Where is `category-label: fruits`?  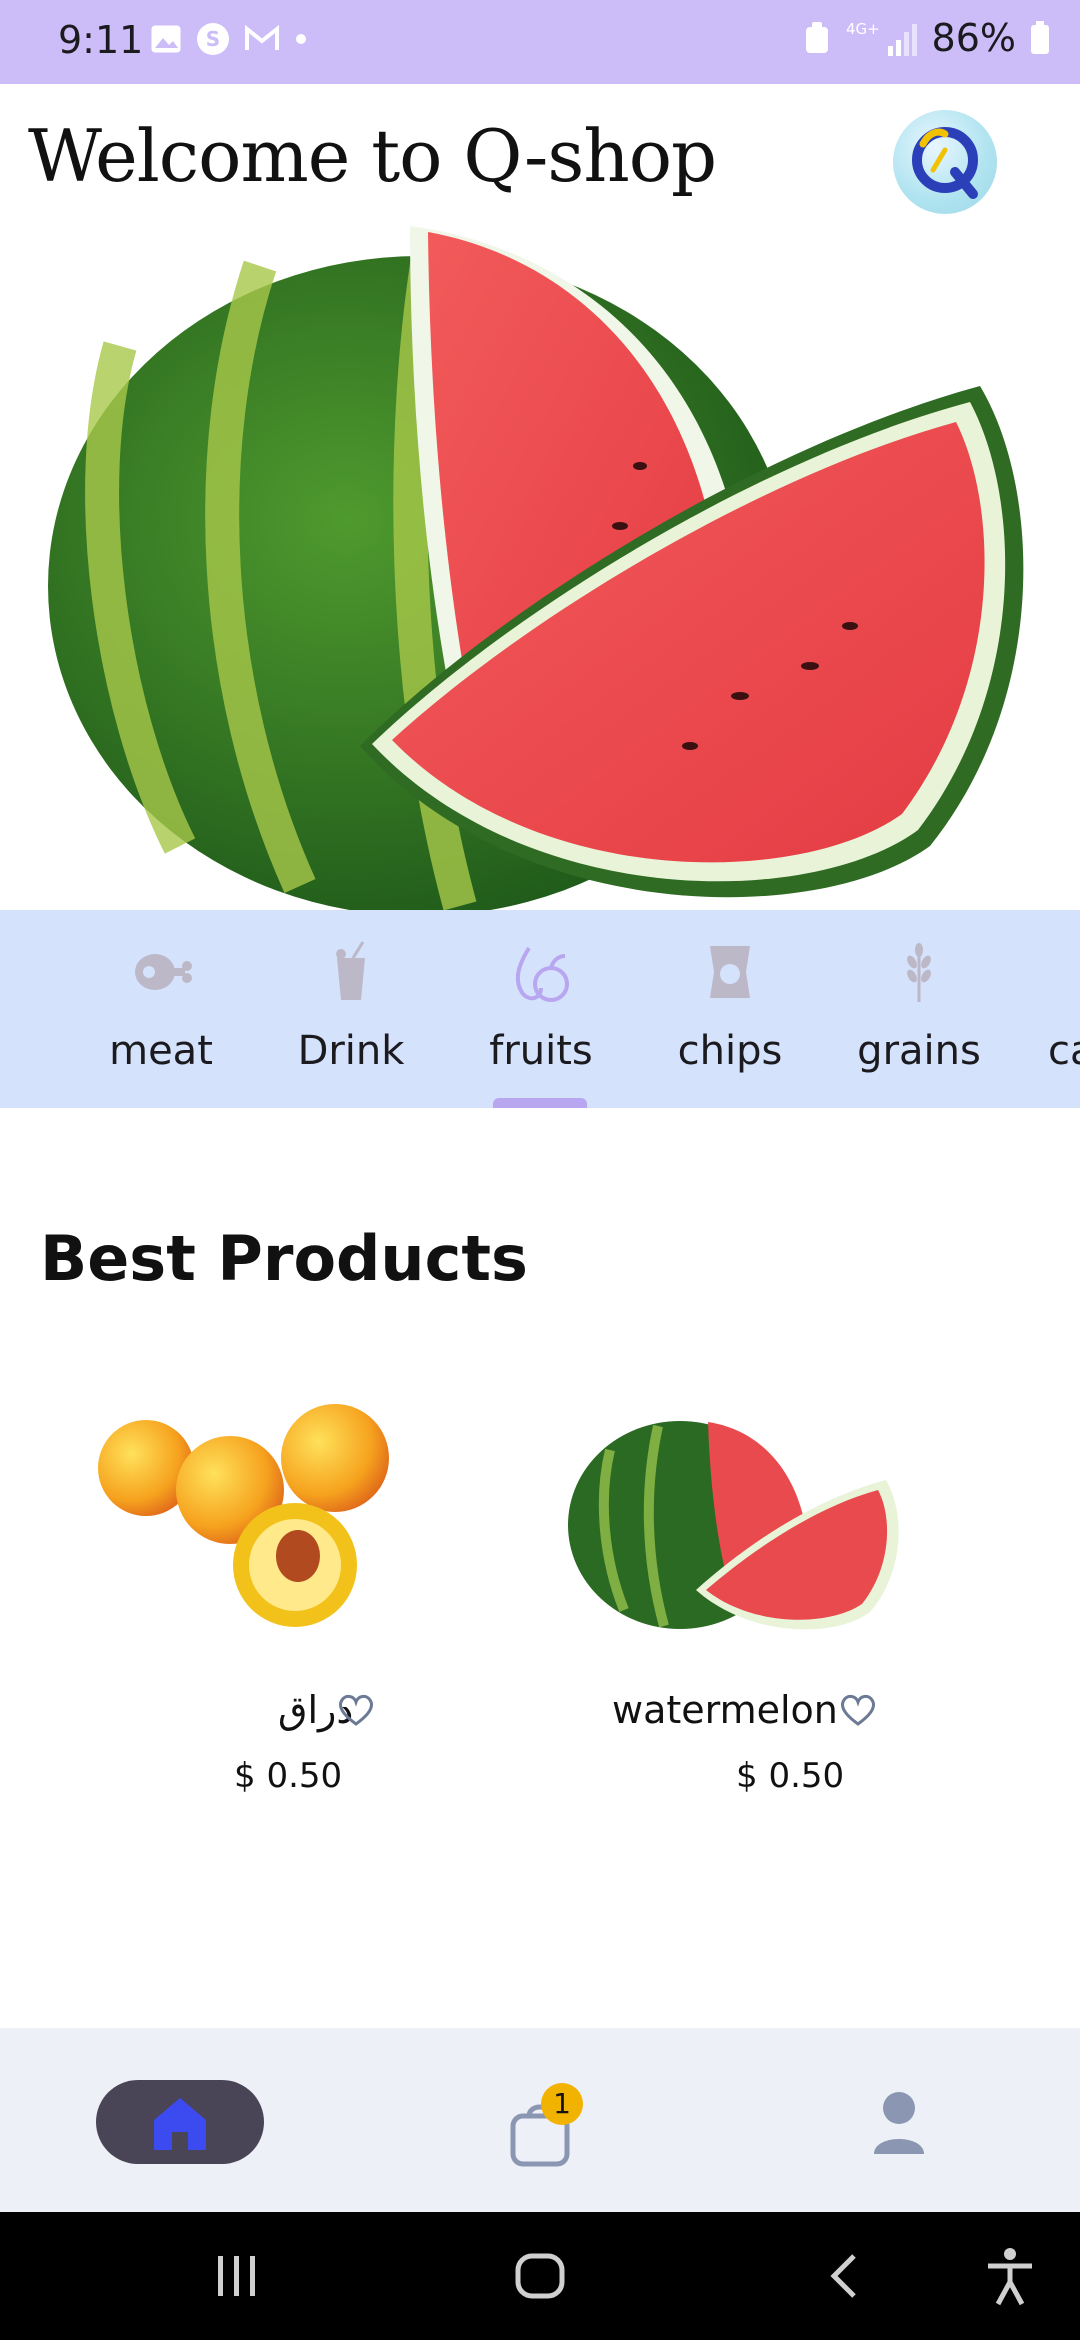 category-label: fruits is located at coordinates (541, 1051).